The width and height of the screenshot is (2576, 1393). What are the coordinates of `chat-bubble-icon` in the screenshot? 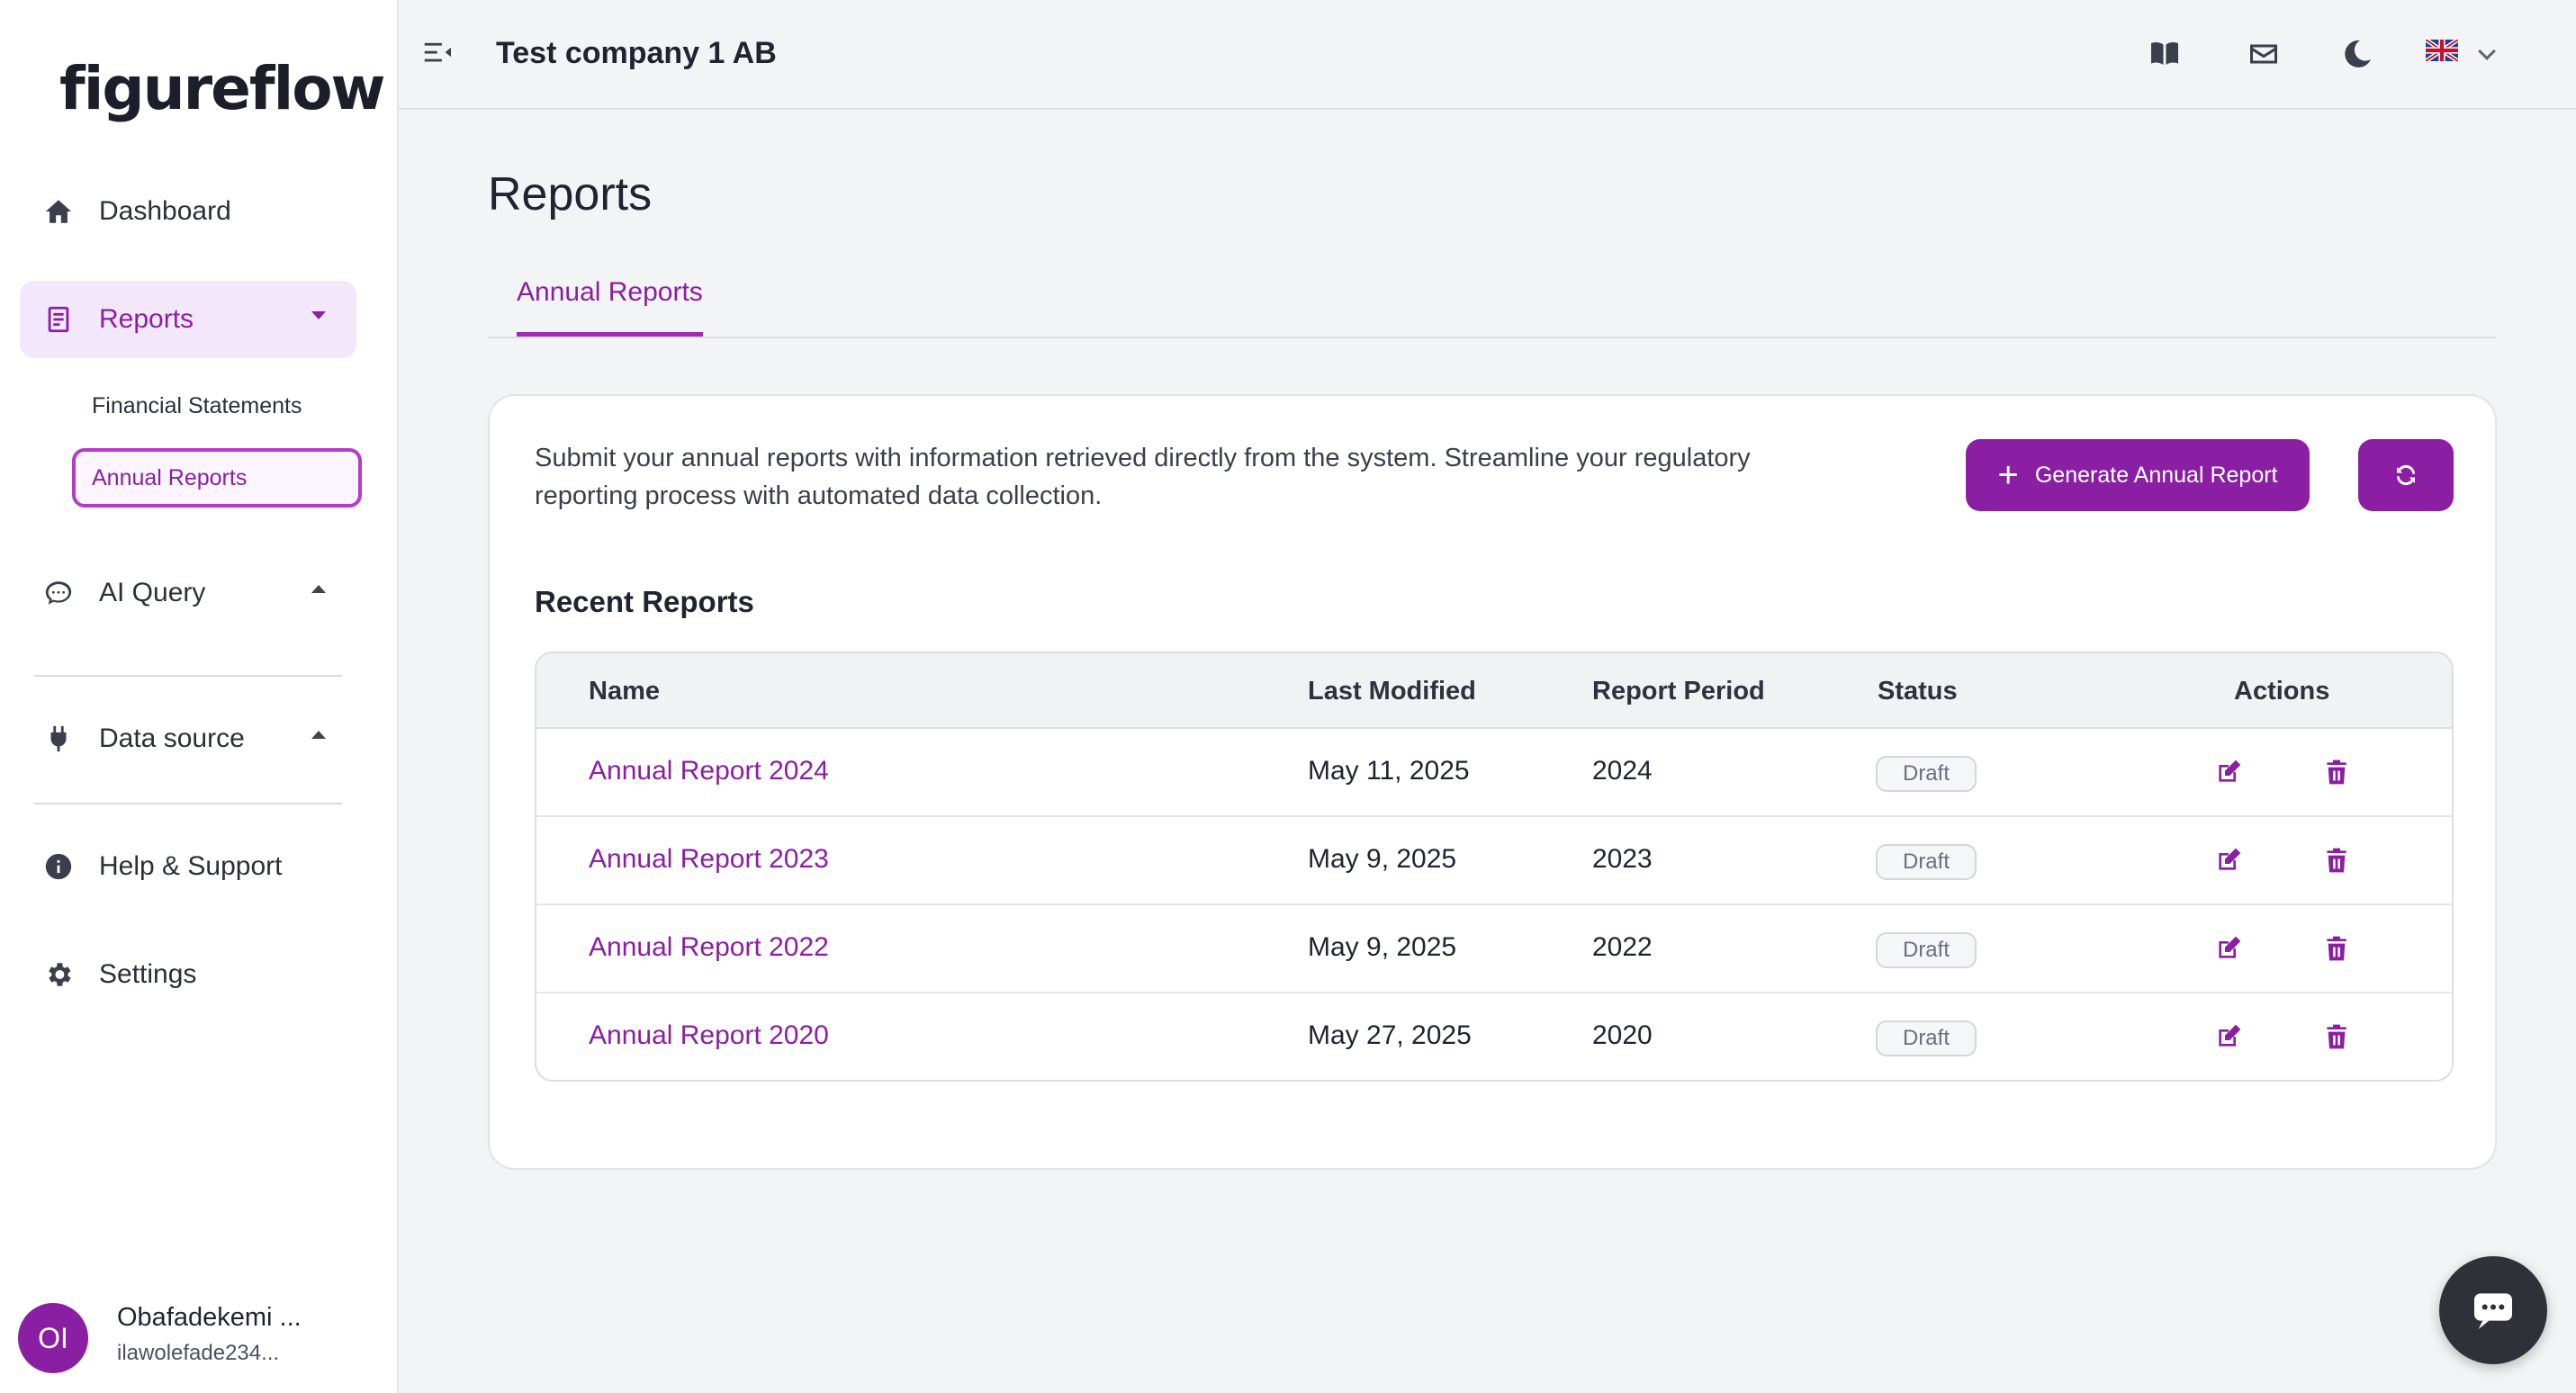 It's located at (58, 593).